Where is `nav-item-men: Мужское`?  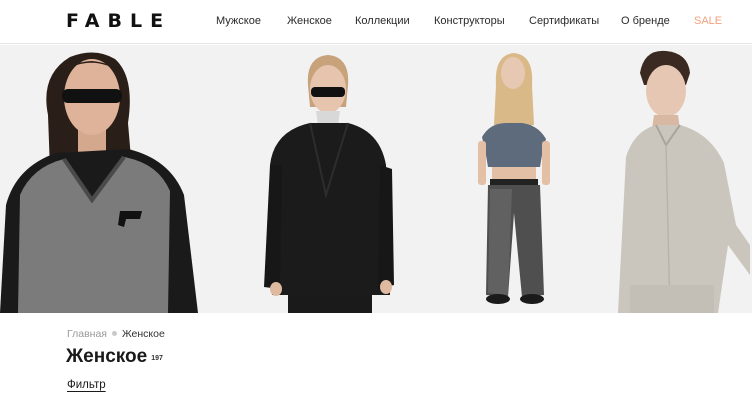
nav-item-men: Мужское is located at coordinates (238, 21).